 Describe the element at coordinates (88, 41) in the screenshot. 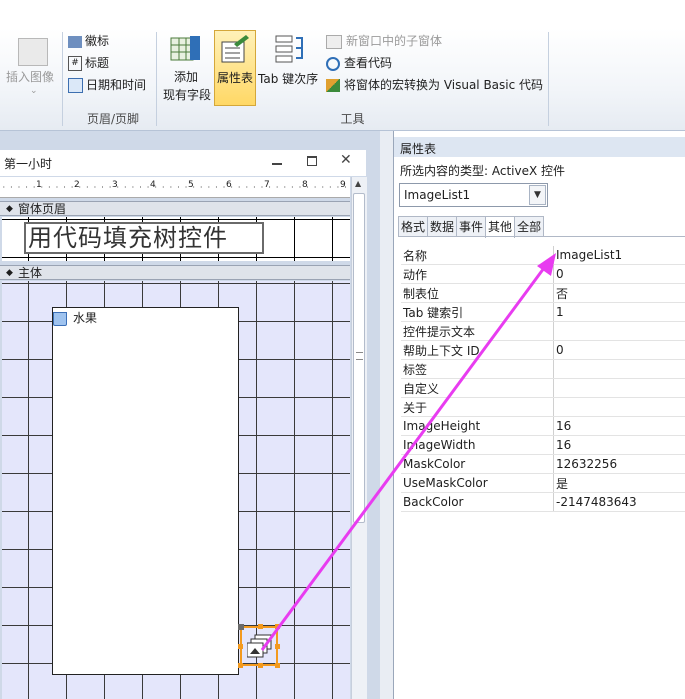

I see `logo-button: 徽标` at that location.